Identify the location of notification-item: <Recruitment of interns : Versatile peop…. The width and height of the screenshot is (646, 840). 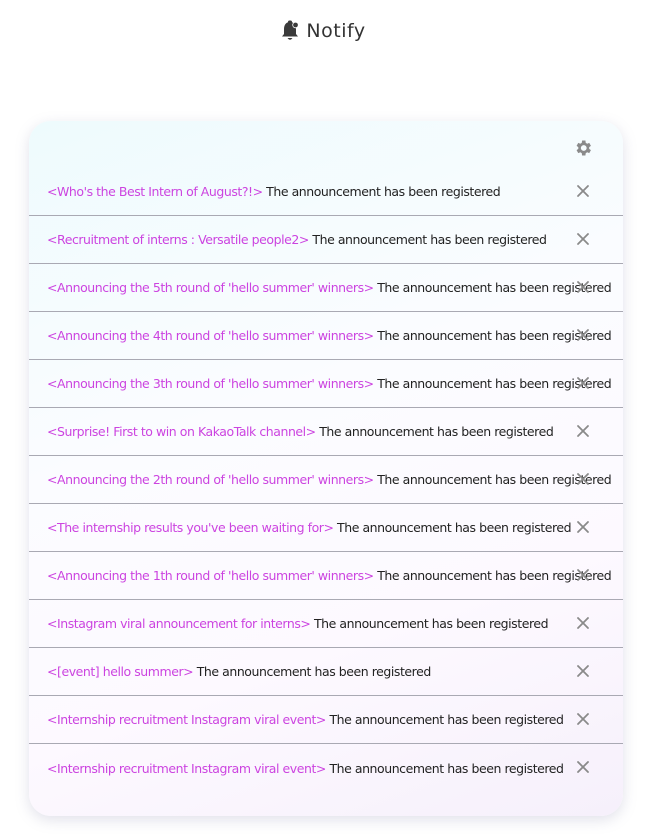
(326, 240).